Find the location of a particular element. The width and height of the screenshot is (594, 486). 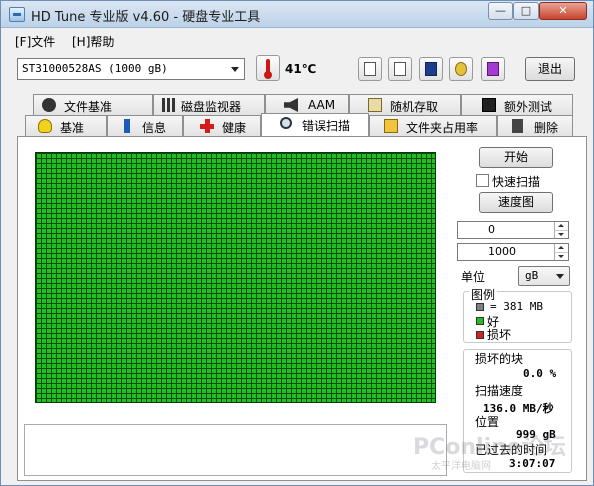

speaker-icon is located at coordinates (291, 105).